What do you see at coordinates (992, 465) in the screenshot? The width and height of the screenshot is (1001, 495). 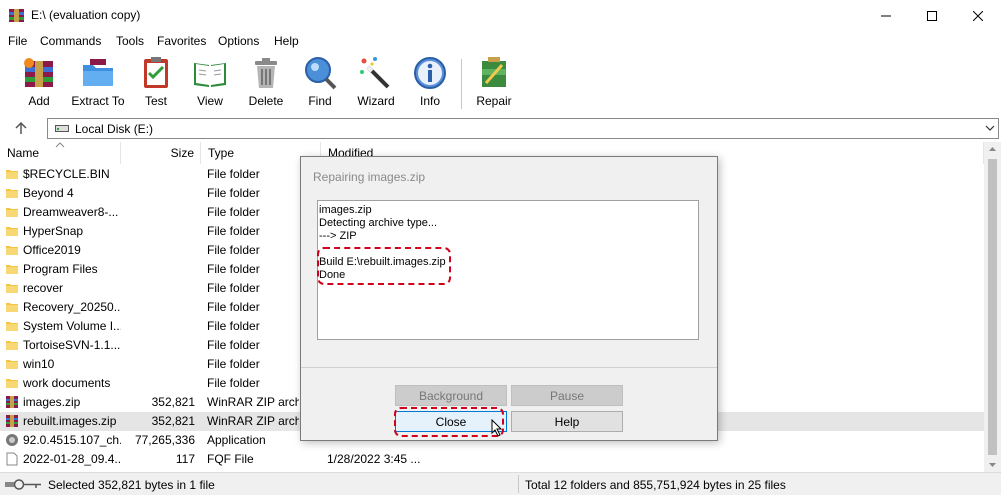 I see `scroll-down-icon` at bounding box center [992, 465].